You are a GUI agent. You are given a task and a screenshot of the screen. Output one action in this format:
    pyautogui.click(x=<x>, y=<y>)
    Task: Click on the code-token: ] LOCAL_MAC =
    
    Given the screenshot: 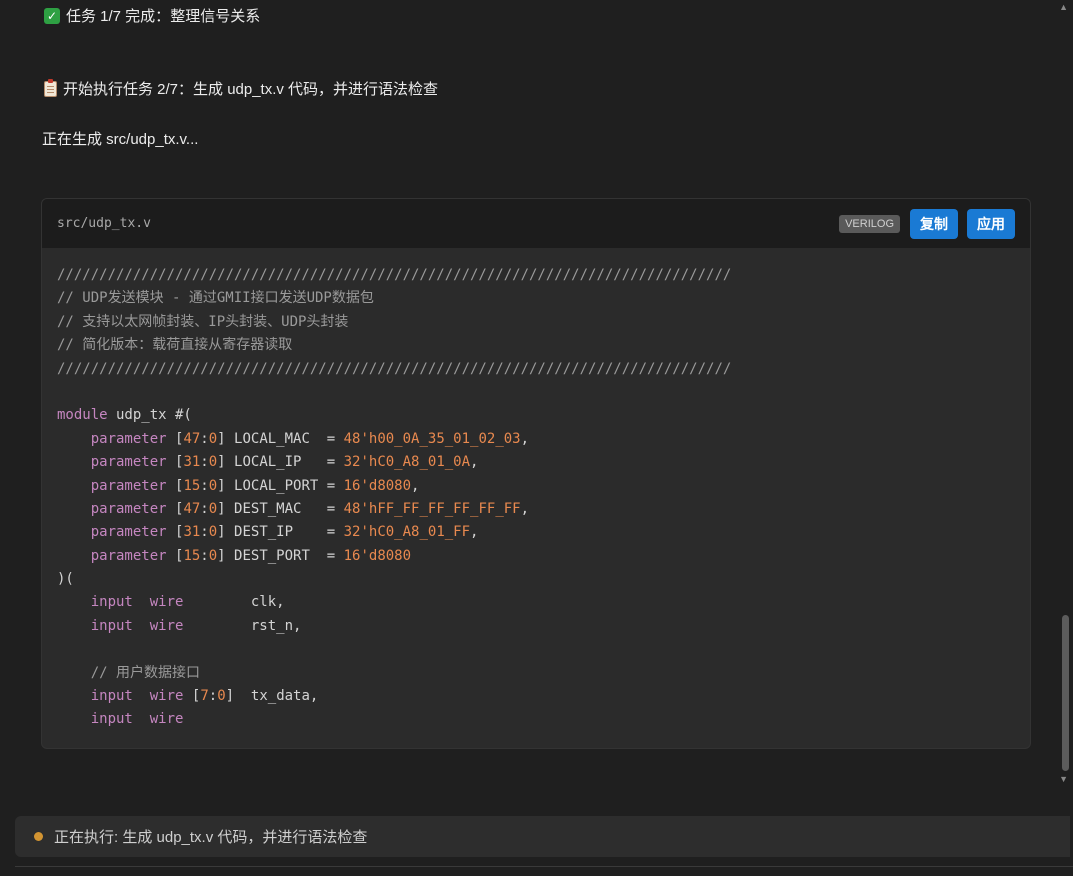 What is the action you would take?
    pyautogui.click(x=280, y=438)
    